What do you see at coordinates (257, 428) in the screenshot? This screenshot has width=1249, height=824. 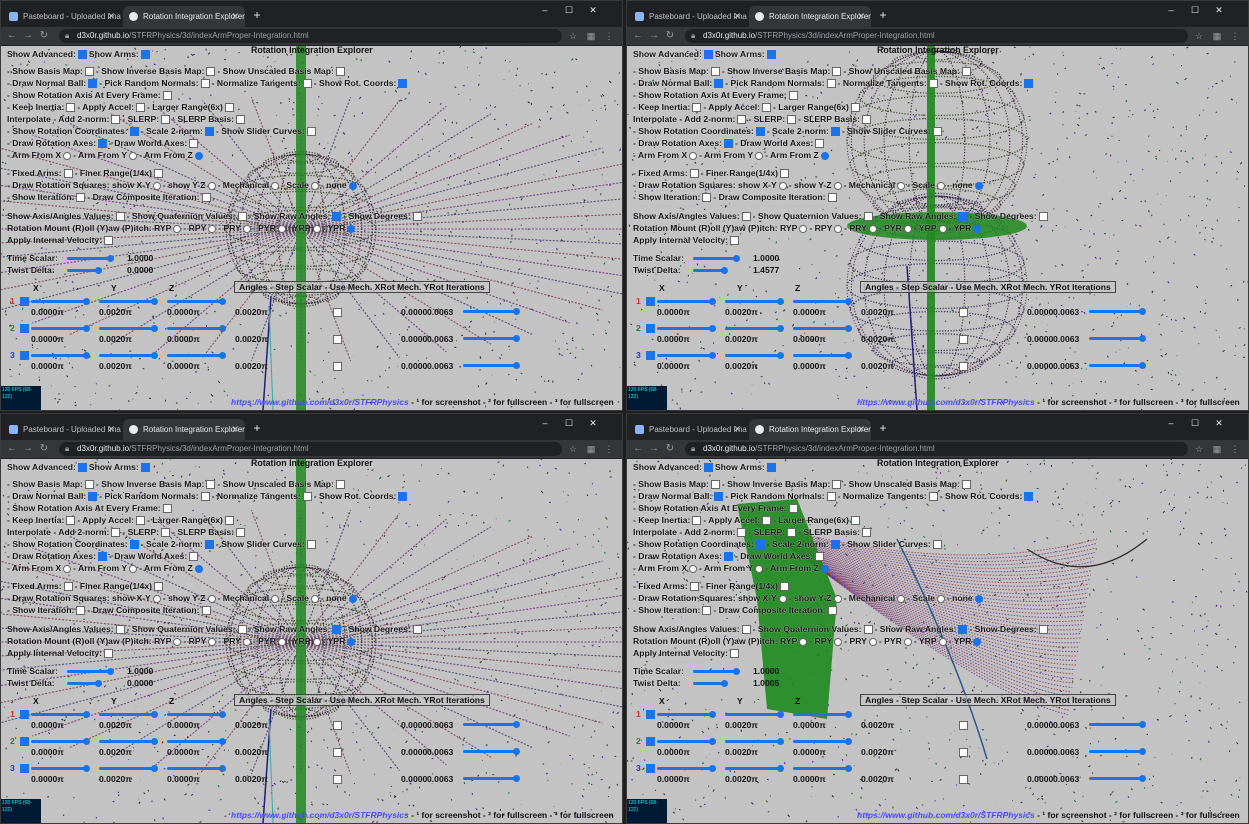 I see `new-tab-button: +` at bounding box center [257, 428].